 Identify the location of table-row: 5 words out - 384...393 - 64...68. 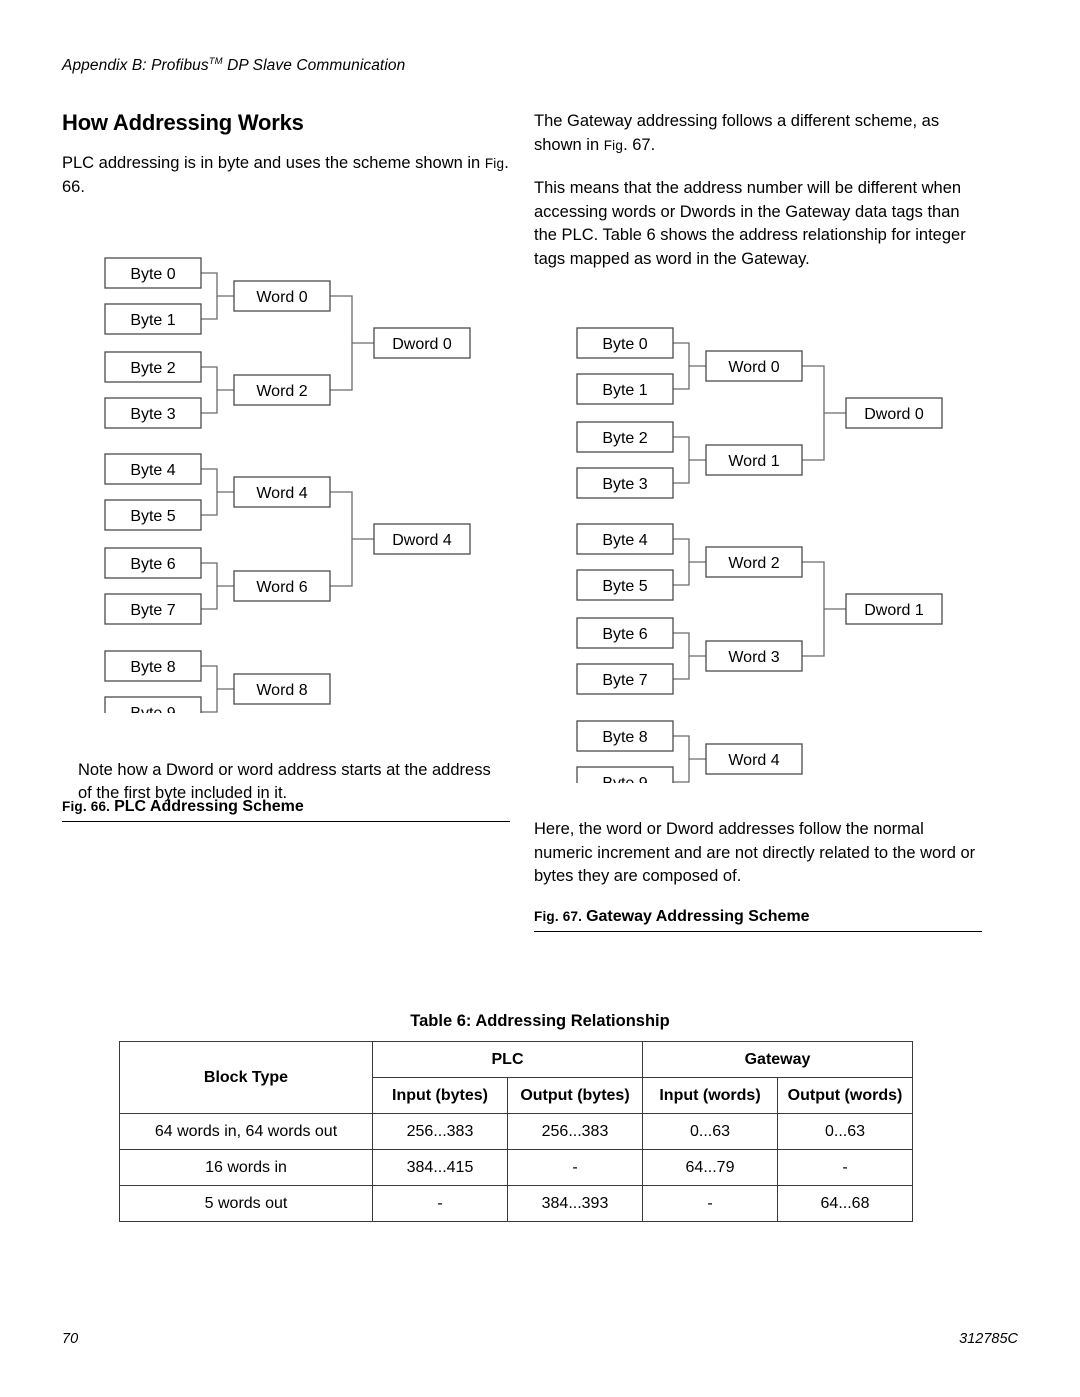
(516, 1203).